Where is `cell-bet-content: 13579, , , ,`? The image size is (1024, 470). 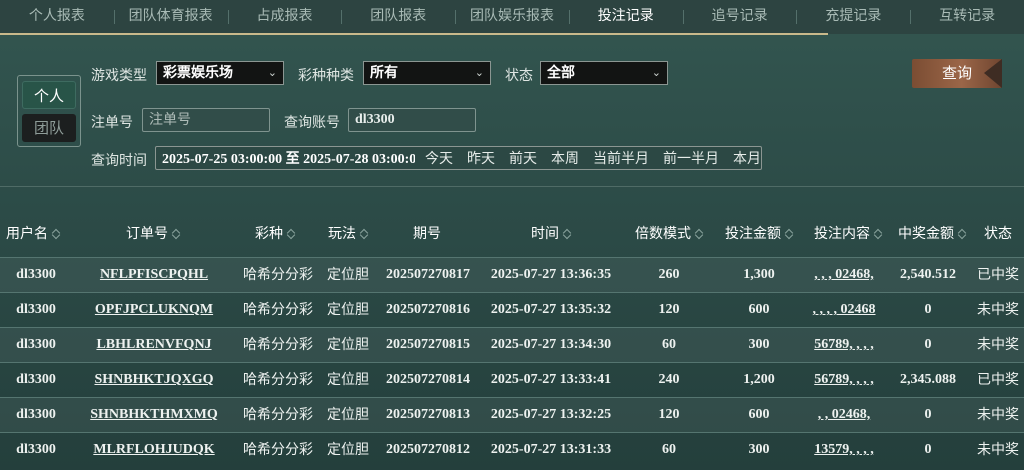
cell-bet-content: 13579, , , , is located at coordinates (844, 450).